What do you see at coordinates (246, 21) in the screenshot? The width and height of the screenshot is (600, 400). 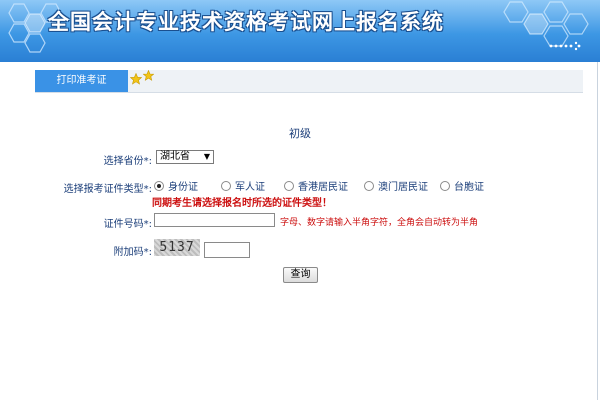 I see `site-title: 全国会计专业技术资格考试网上报名系统` at bounding box center [246, 21].